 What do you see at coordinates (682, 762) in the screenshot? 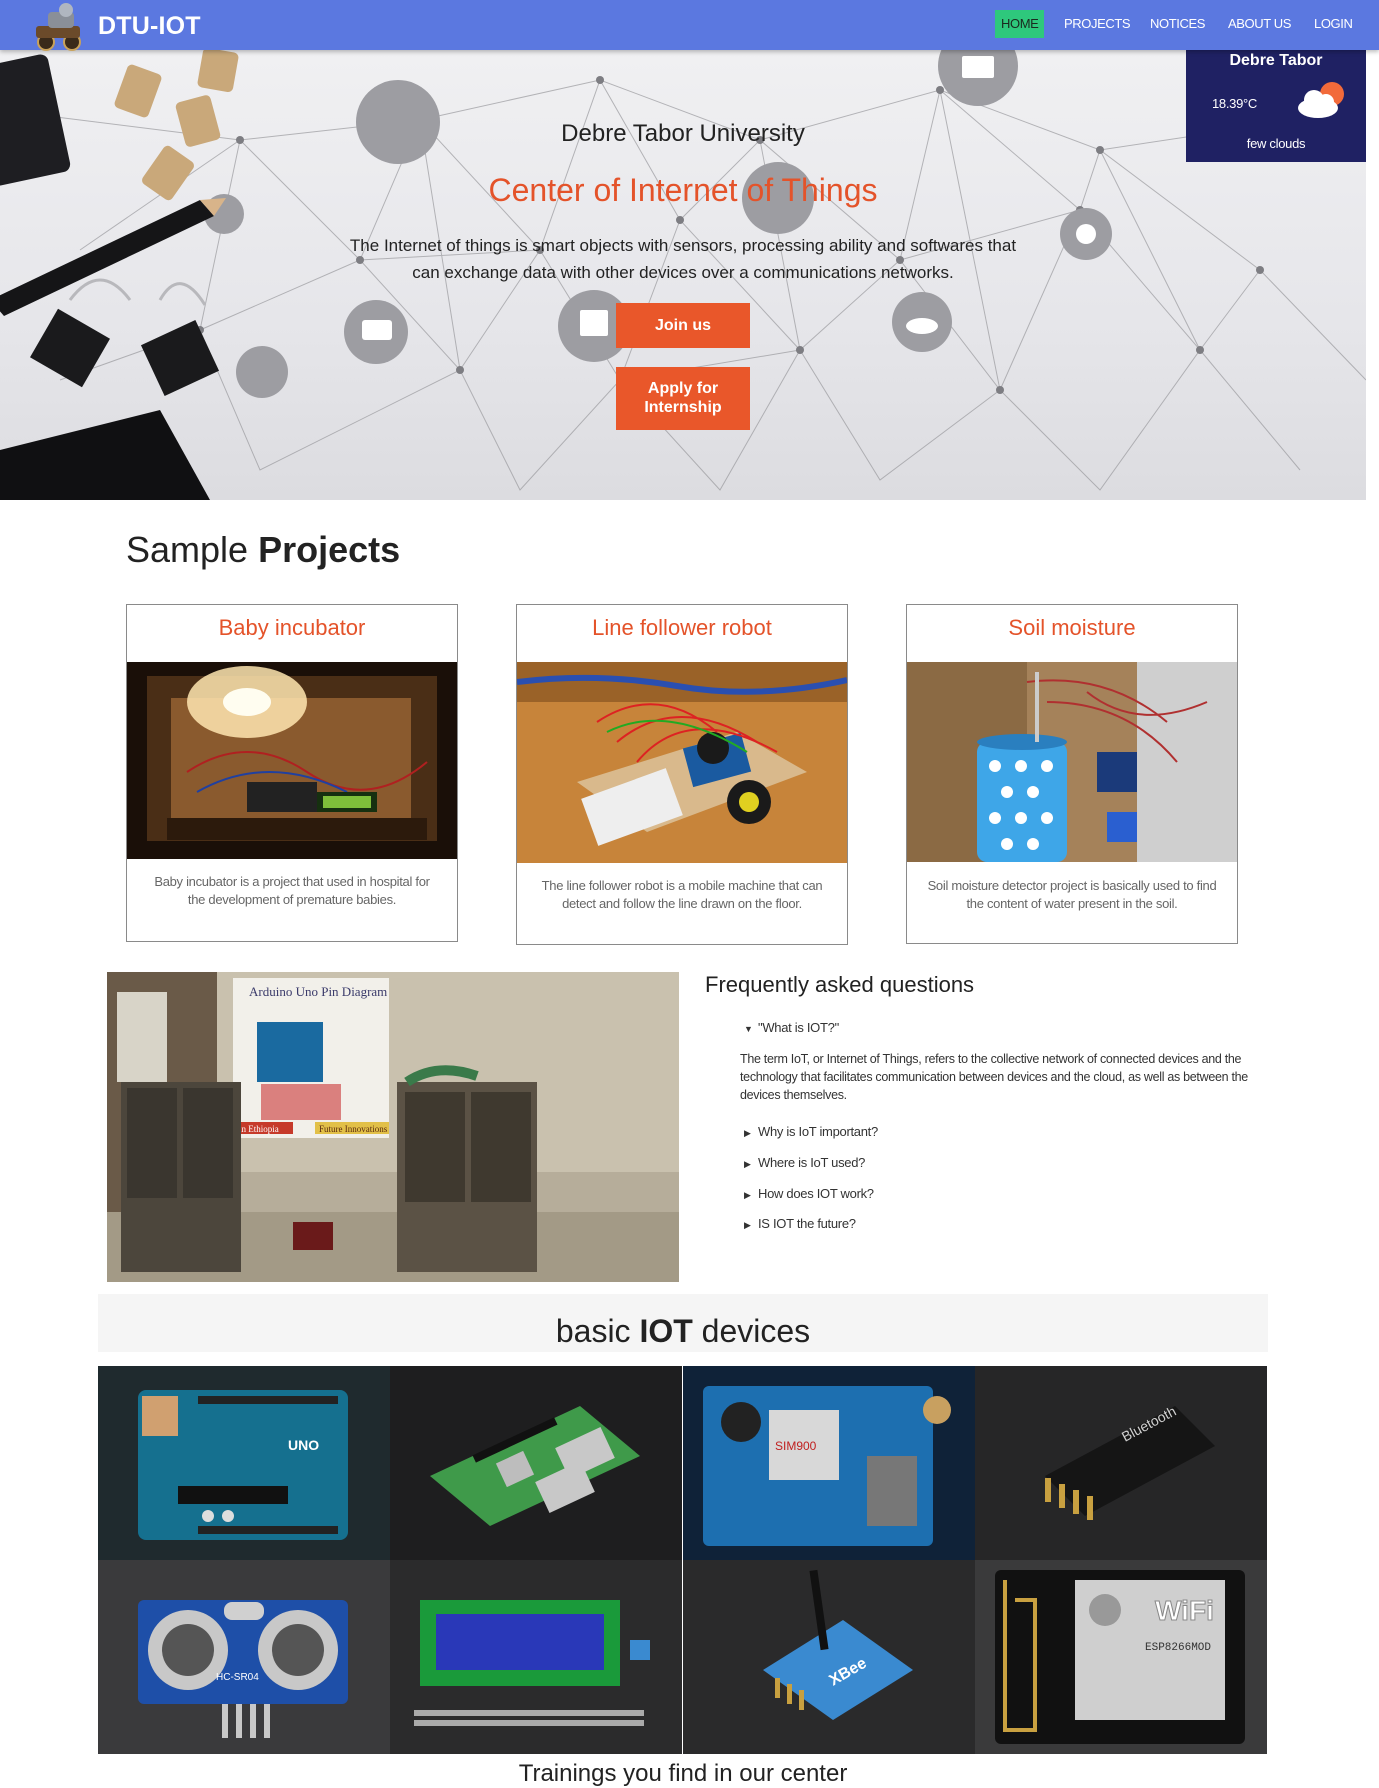
I see `line-follower-robot-photo` at bounding box center [682, 762].